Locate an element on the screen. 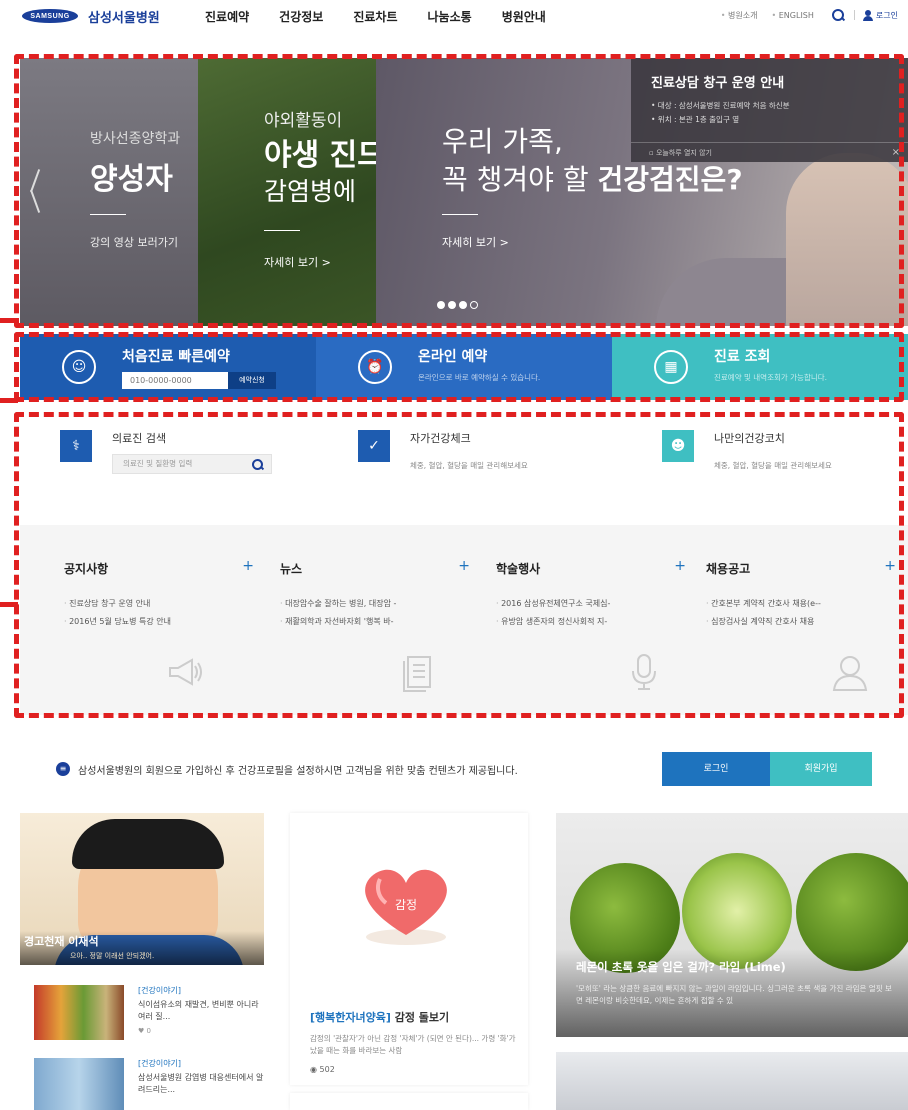 The width and height of the screenshot is (908, 1110). carousel-indicators is located at coordinates (457, 305).